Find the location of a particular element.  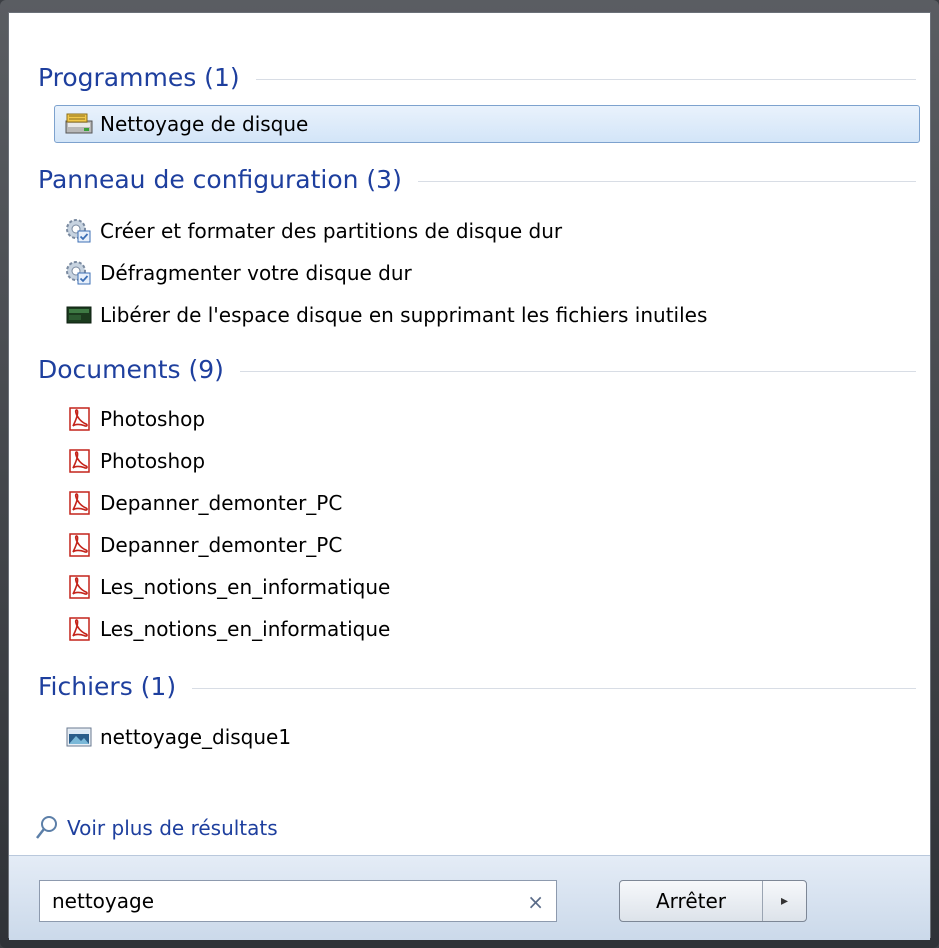

result-item-label: Défragmenter votre disque dur is located at coordinates (256, 273).